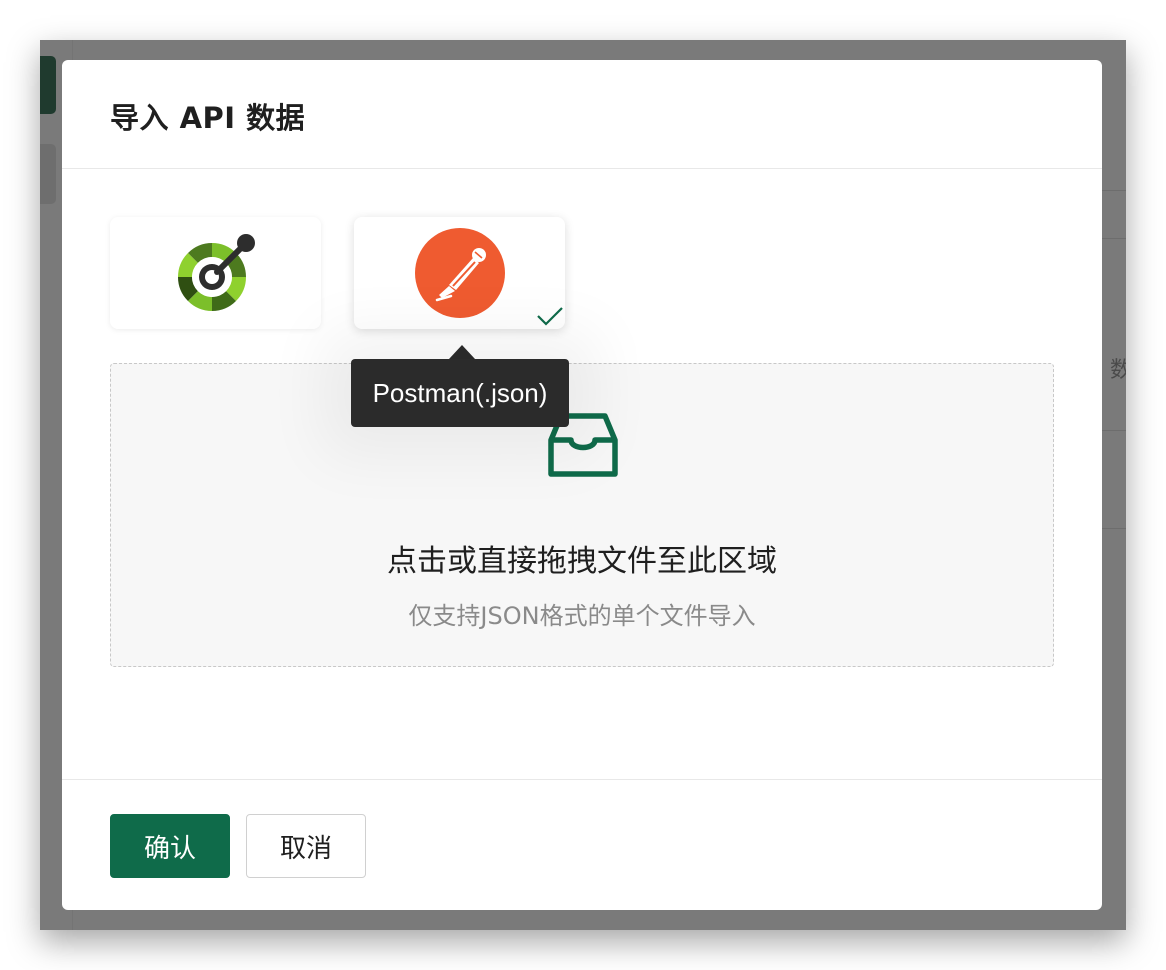  What do you see at coordinates (460, 393) in the screenshot?
I see `postman-tooltip: Postman(.json)` at bounding box center [460, 393].